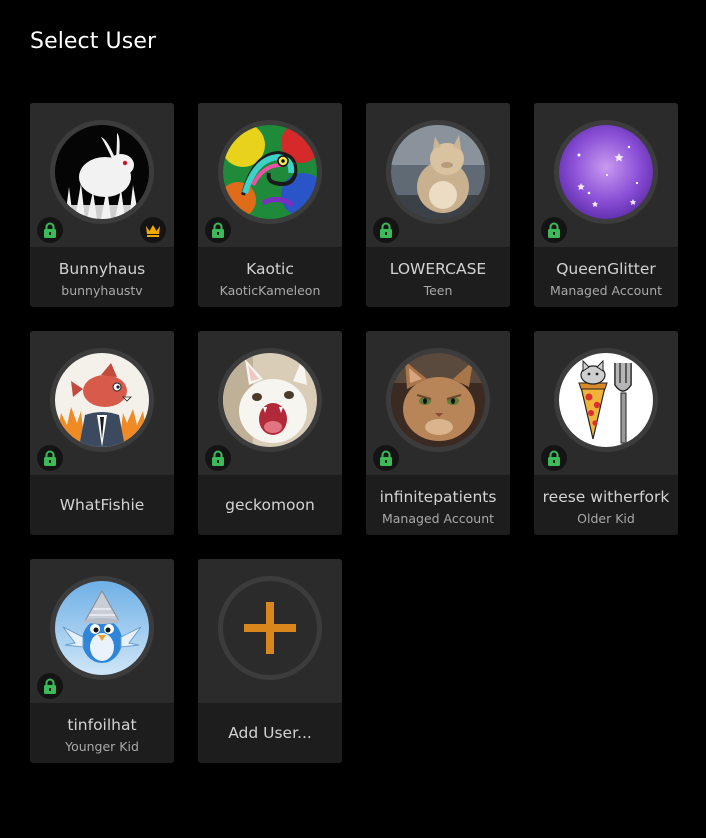  I want to click on add-user-circle, so click(270, 628).